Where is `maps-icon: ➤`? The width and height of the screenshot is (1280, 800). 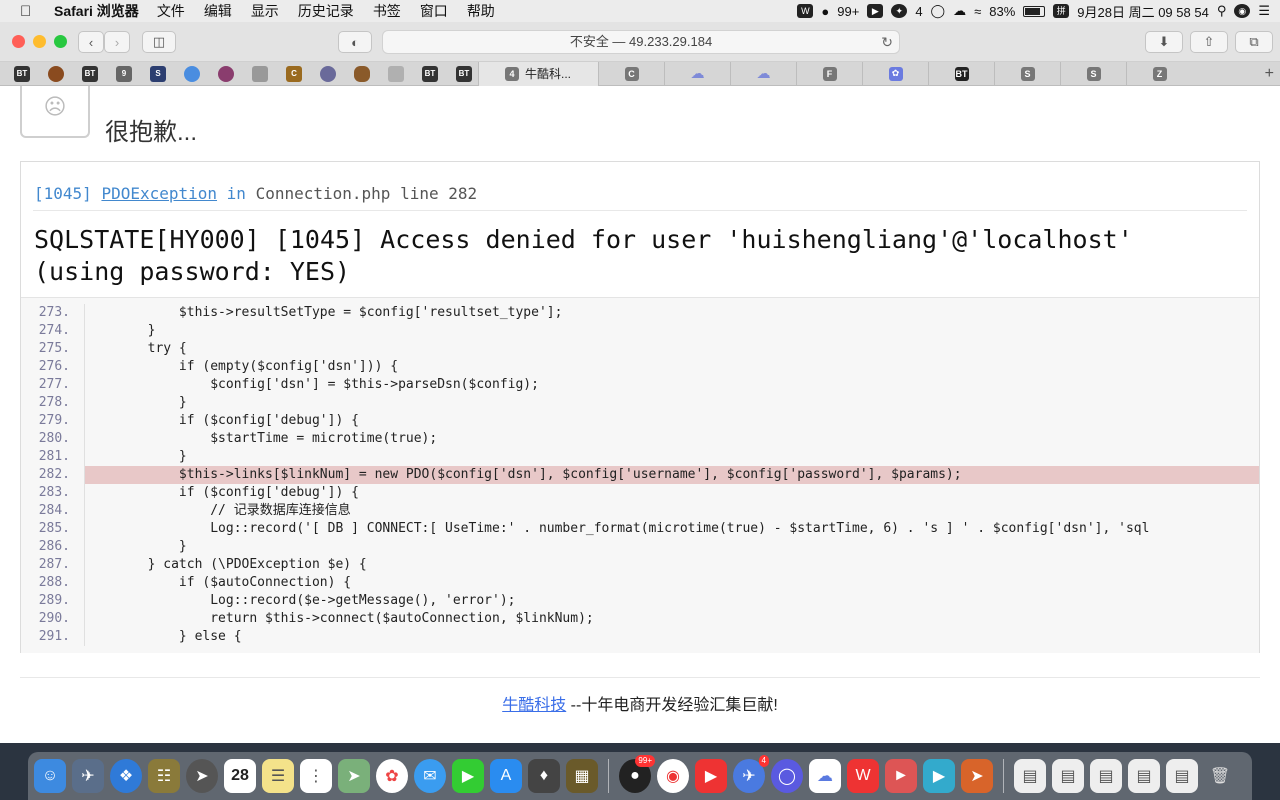
maps-icon: ➤ is located at coordinates (354, 776).